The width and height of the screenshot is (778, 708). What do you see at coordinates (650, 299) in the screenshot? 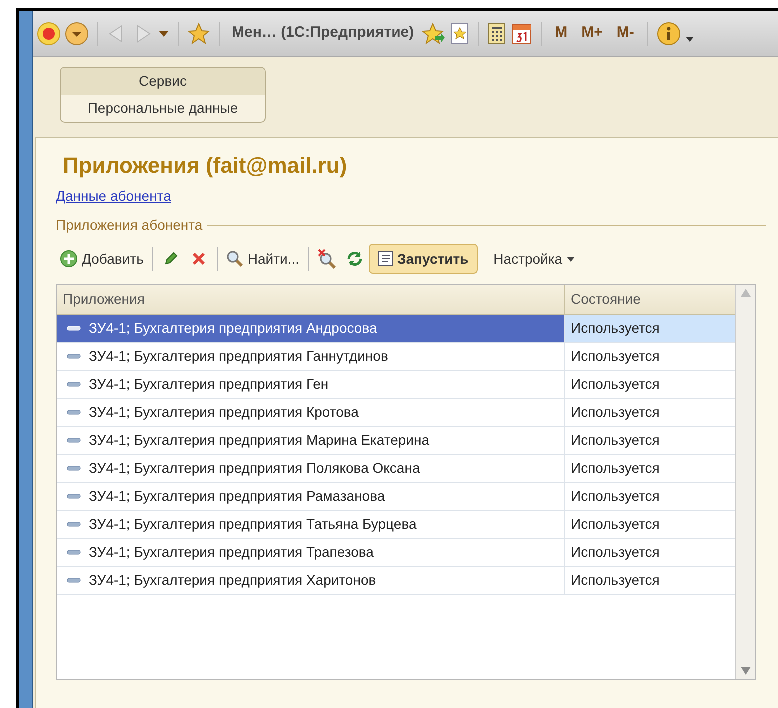
I see `column-header: Состояние` at bounding box center [650, 299].